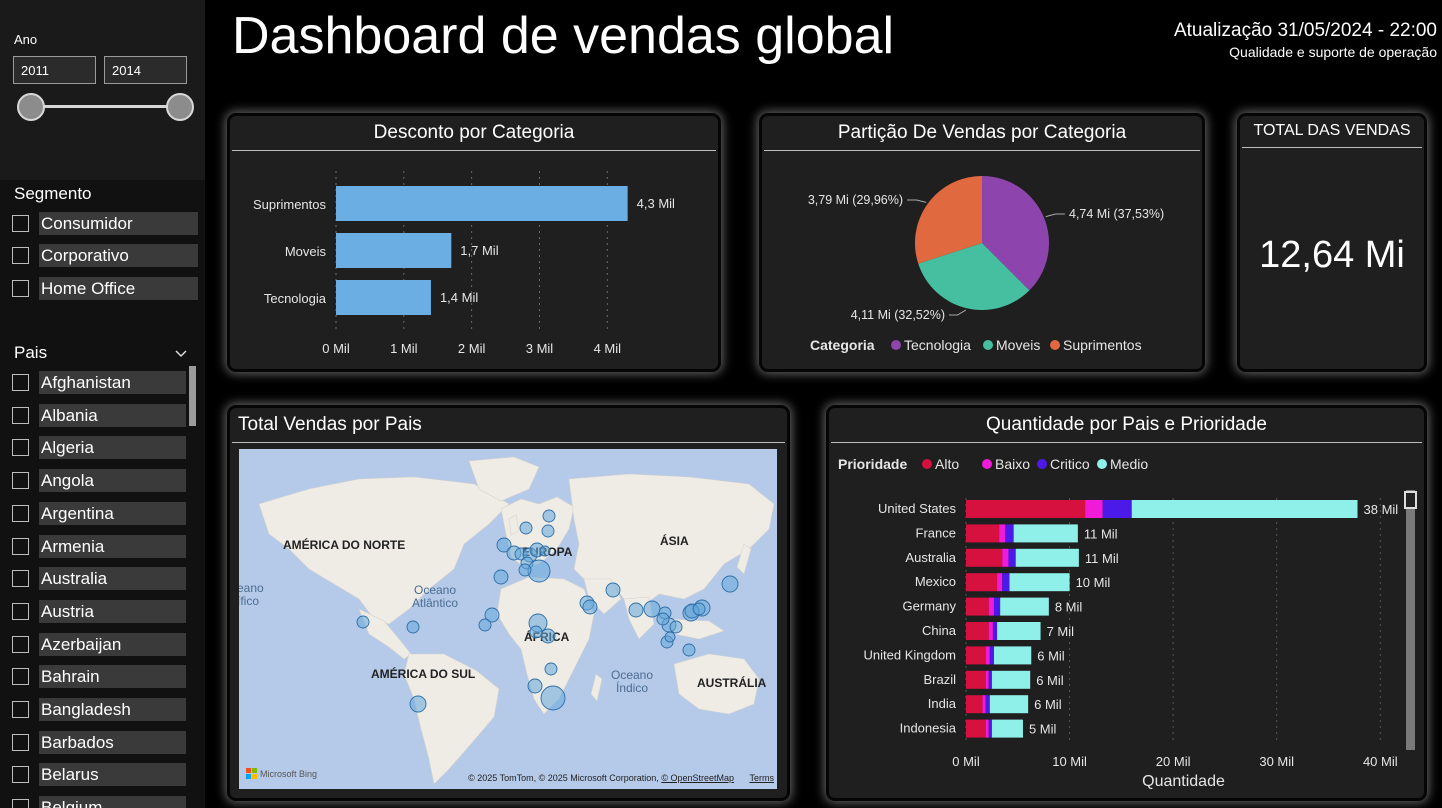 The width and height of the screenshot is (1442, 808). Describe the element at coordinates (947, 464) in the screenshot. I see `legend-label: Alto` at that location.